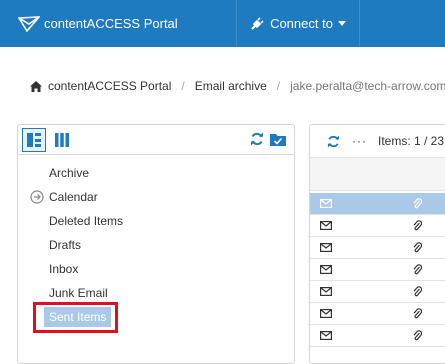 The image size is (445, 364). What do you see at coordinates (156, 140) in the screenshot?
I see `folder-panel-toolbar` at bounding box center [156, 140].